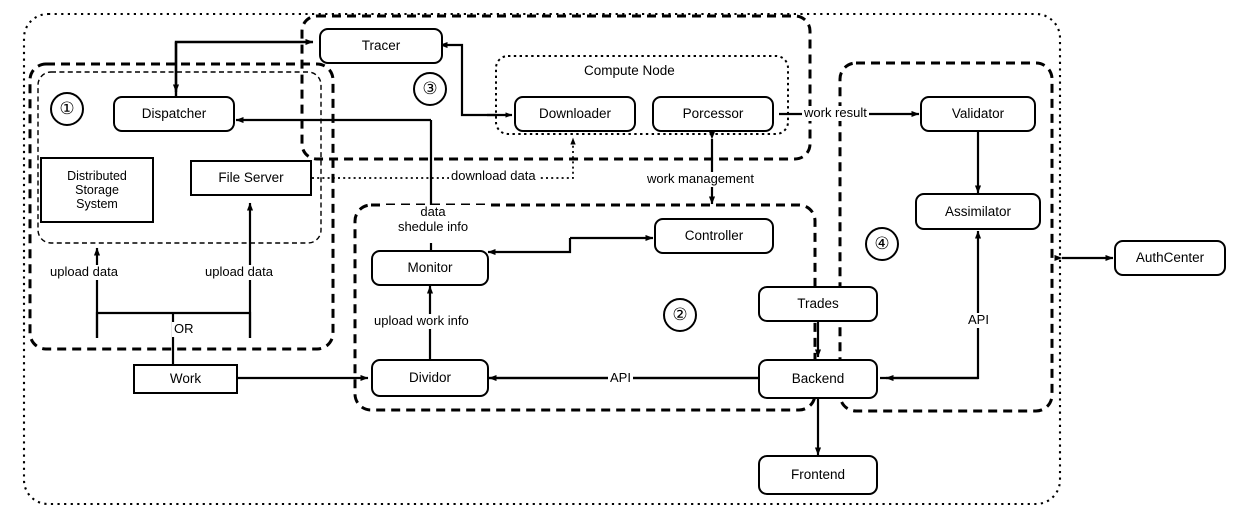 This screenshot has height=518, width=1240. I want to click on node-frontend: Frontend, so click(818, 475).